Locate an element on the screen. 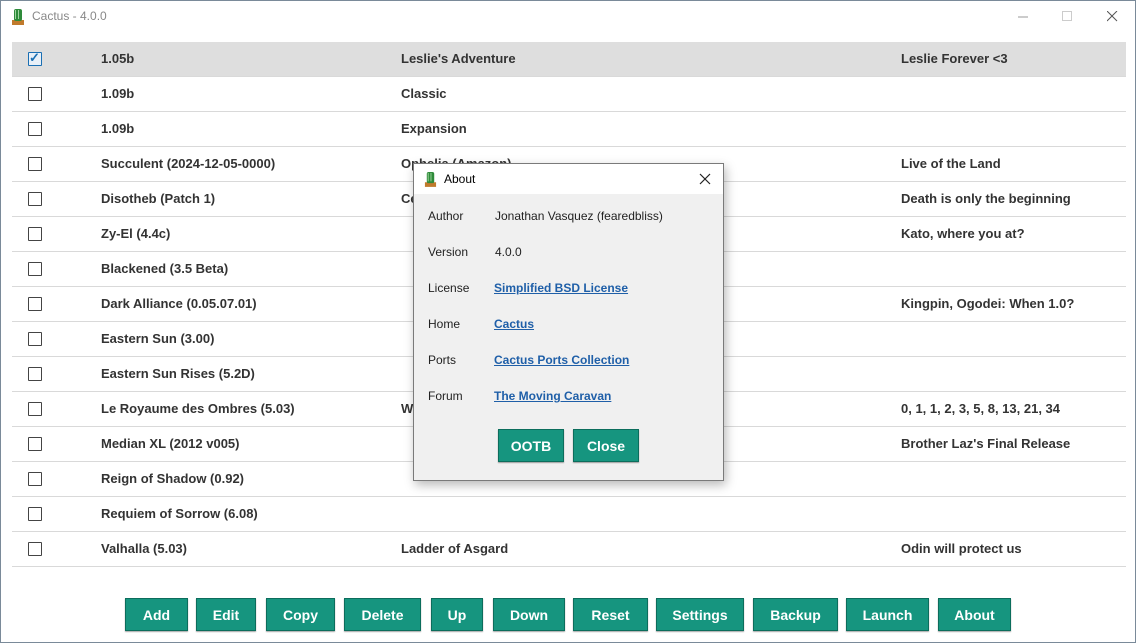 This screenshot has height=643, width=1136. notes-cell: Brother Laz's Final Release is located at coordinates (986, 443).